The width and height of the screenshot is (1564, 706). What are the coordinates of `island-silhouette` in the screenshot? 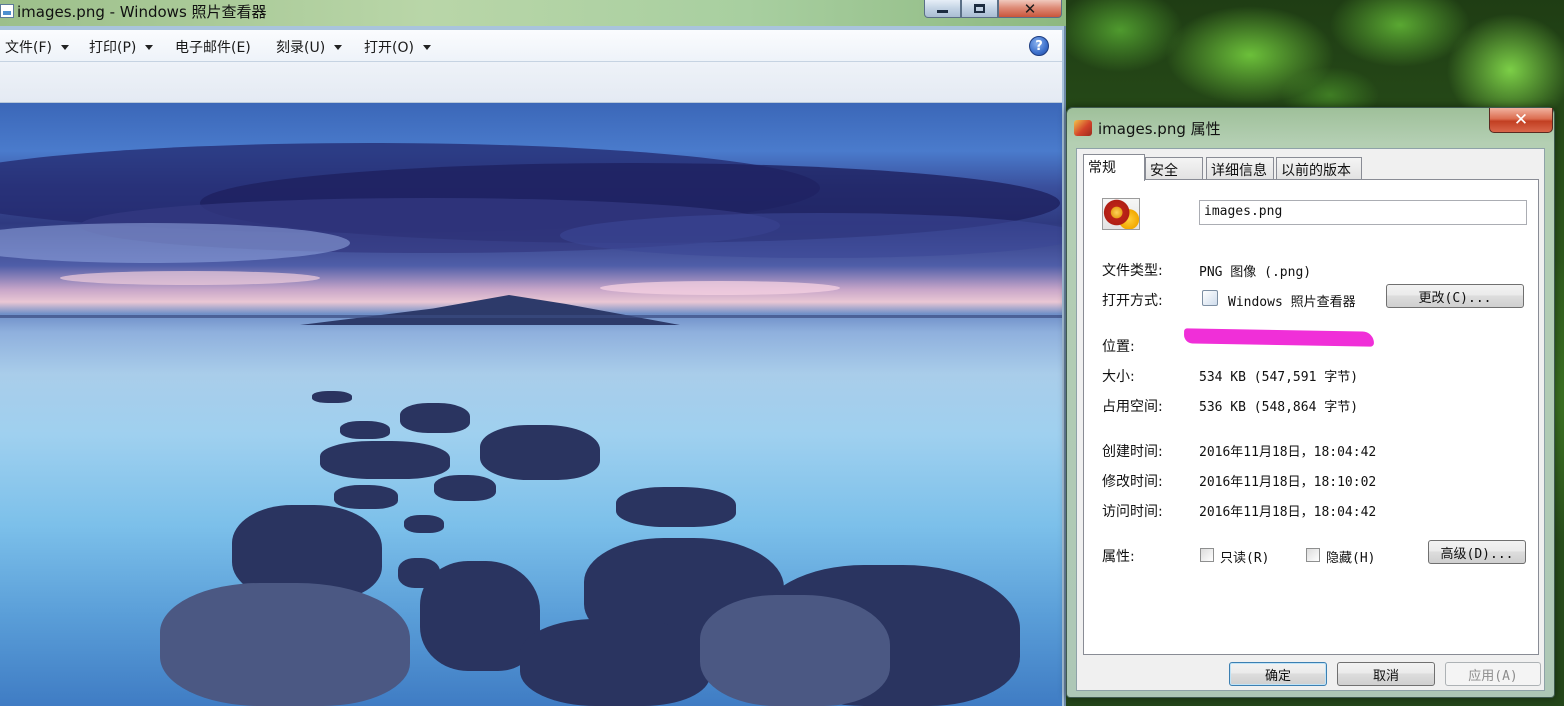 It's located at (490, 310).